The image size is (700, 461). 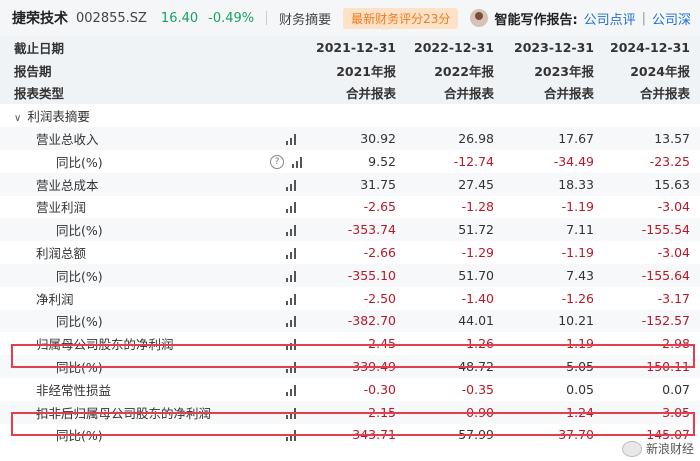 I want to click on value-cell: 15.63, so click(x=652, y=184).